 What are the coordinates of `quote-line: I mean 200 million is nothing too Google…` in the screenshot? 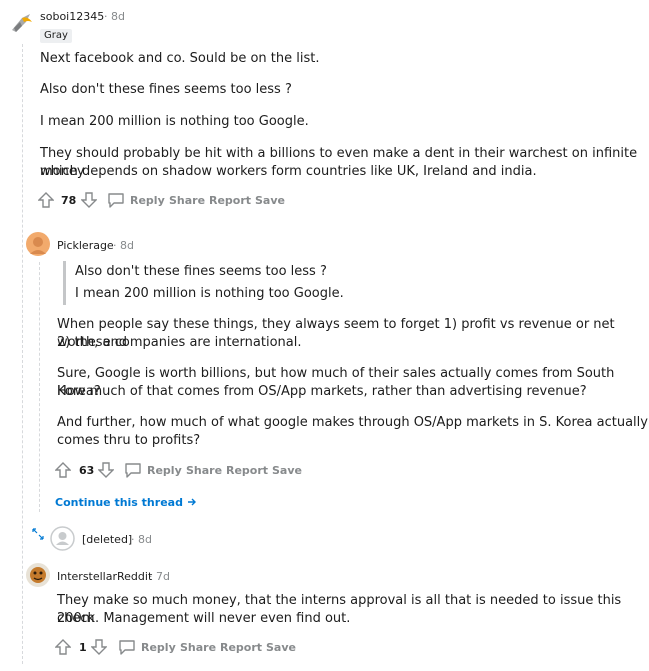 It's located at (209, 293).